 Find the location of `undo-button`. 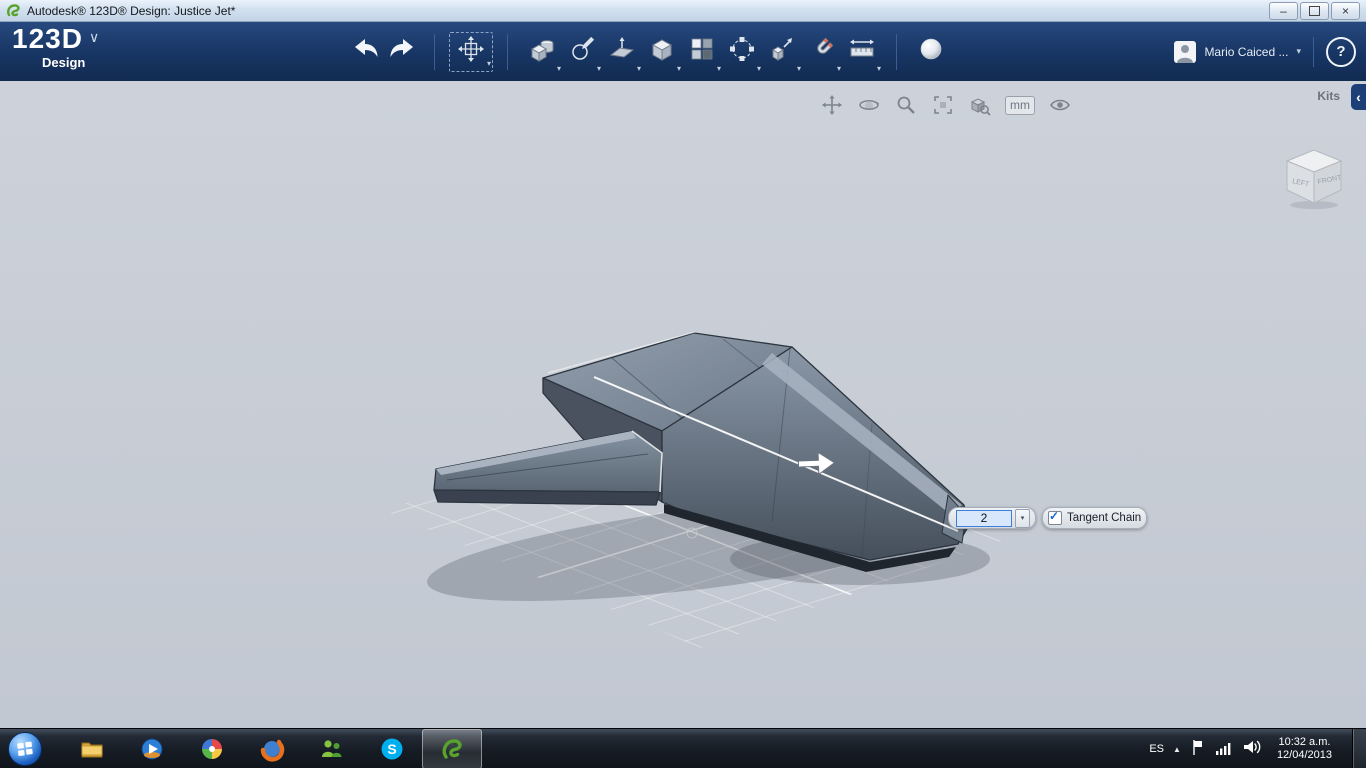

undo-button is located at coordinates (366, 52).